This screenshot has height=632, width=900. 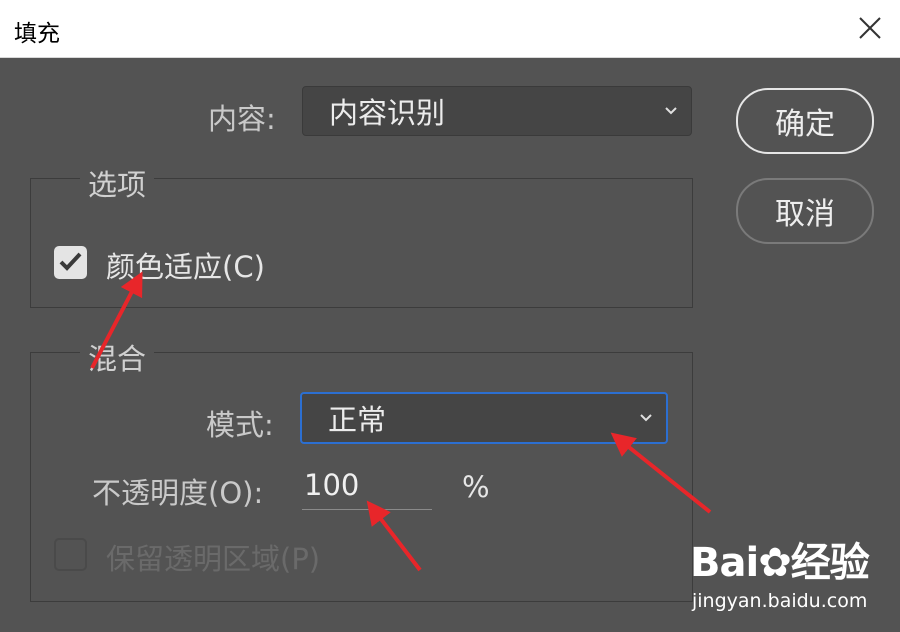 What do you see at coordinates (805, 211) in the screenshot?
I see `cancel-button: 取消` at bounding box center [805, 211].